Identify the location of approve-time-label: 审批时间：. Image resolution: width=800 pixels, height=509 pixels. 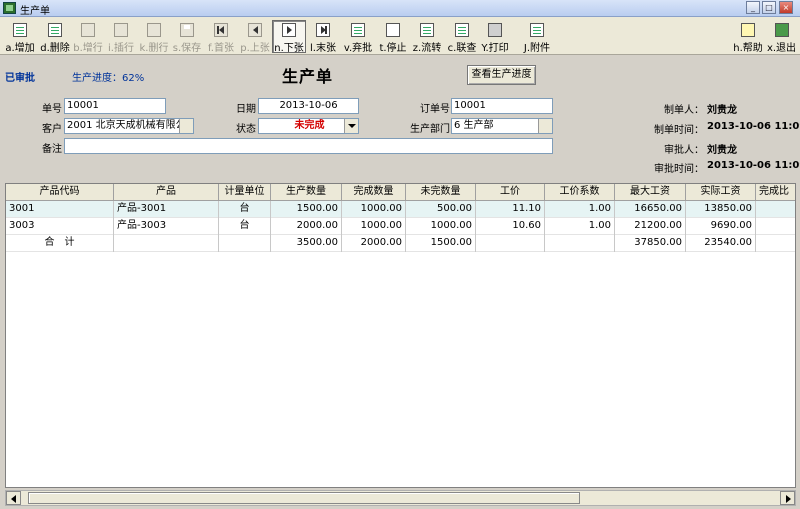
(679, 169).